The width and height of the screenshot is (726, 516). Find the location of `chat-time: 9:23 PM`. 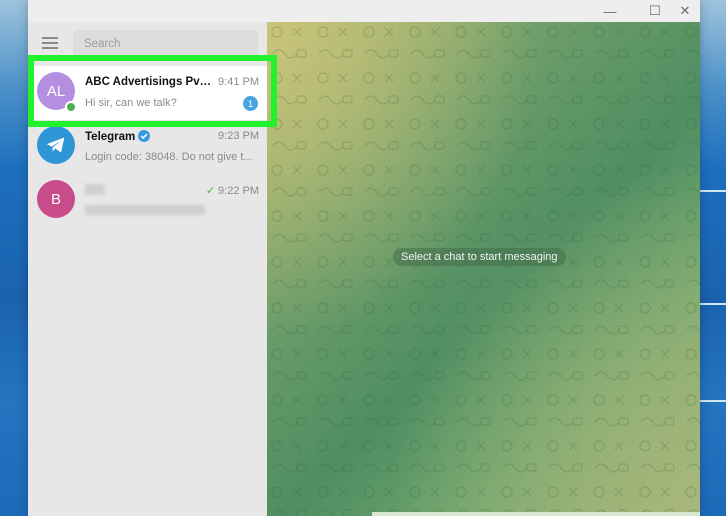

chat-time: 9:23 PM is located at coordinates (238, 136).